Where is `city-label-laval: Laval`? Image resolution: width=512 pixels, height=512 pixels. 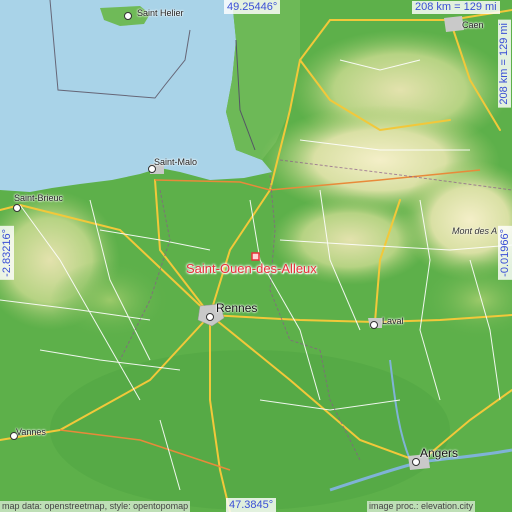 city-label-laval: Laval is located at coordinates (393, 321).